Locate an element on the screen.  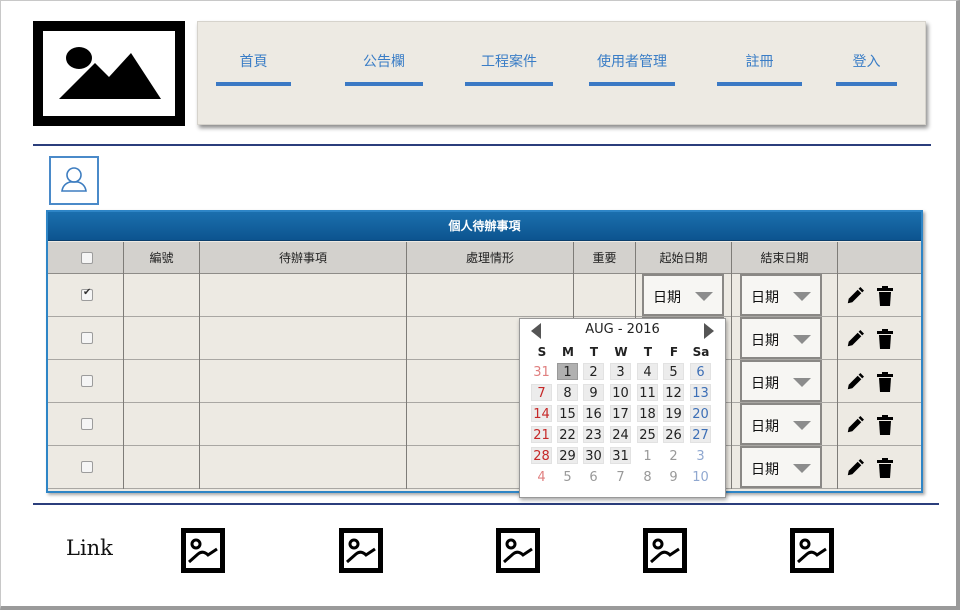
calendar-day: 17 is located at coordinates (620, 413).